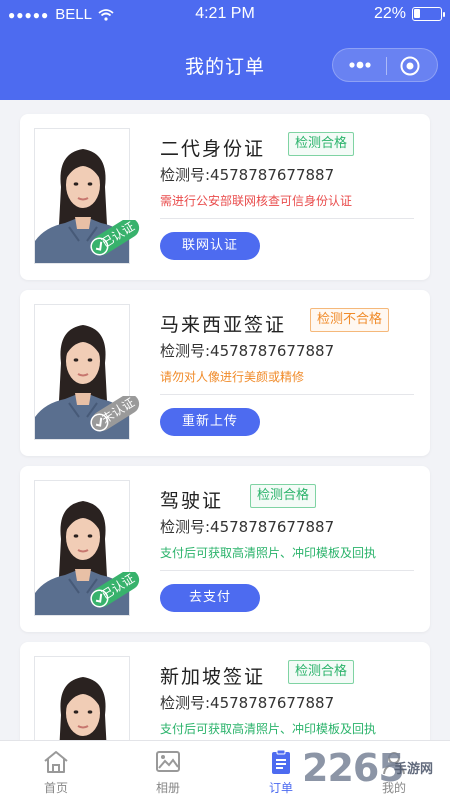 The image size is (450, 800). I want to click on document-type: 新加坡签证, so click(213, 677).